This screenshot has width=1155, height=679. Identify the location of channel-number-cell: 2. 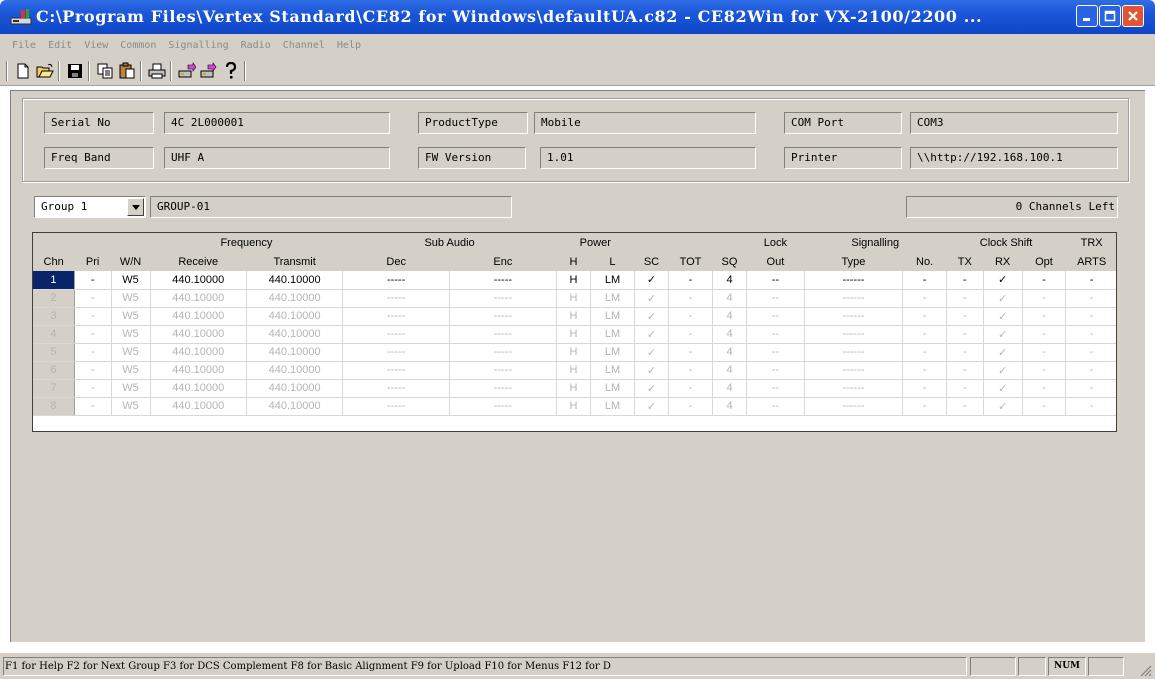
(54, 298).